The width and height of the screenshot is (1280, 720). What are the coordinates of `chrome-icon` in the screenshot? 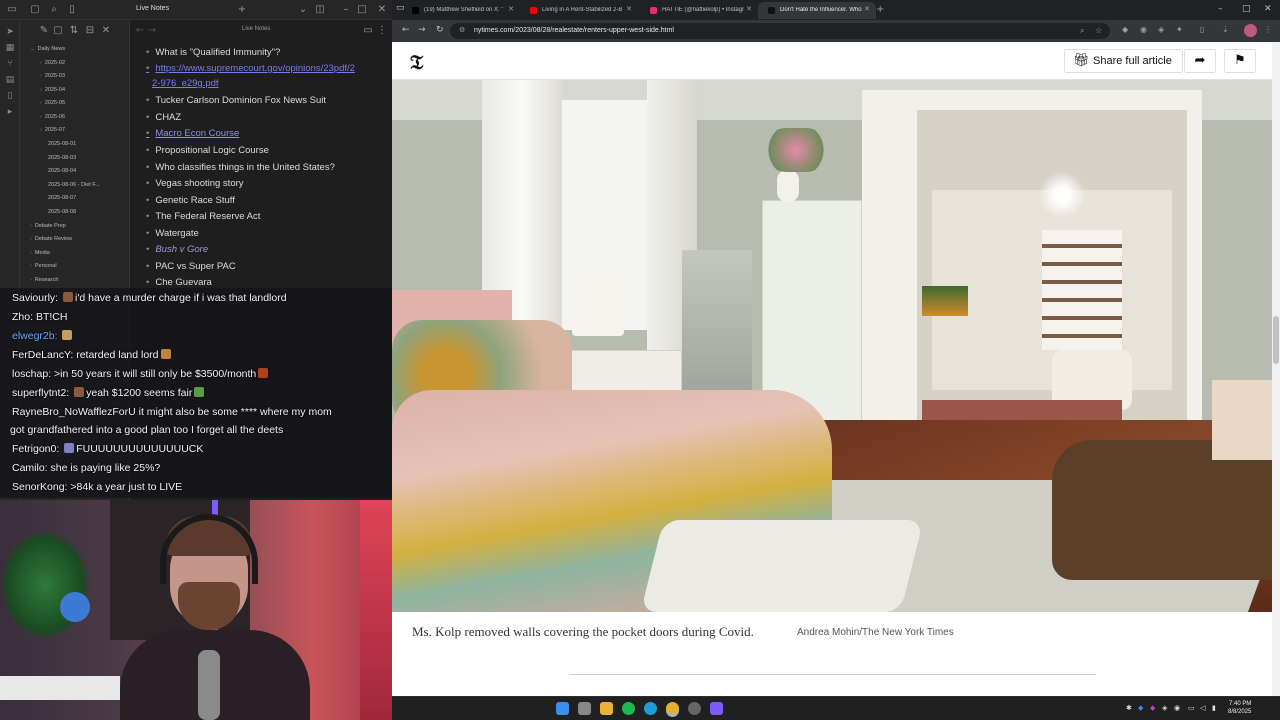 It's located at (672, 708).